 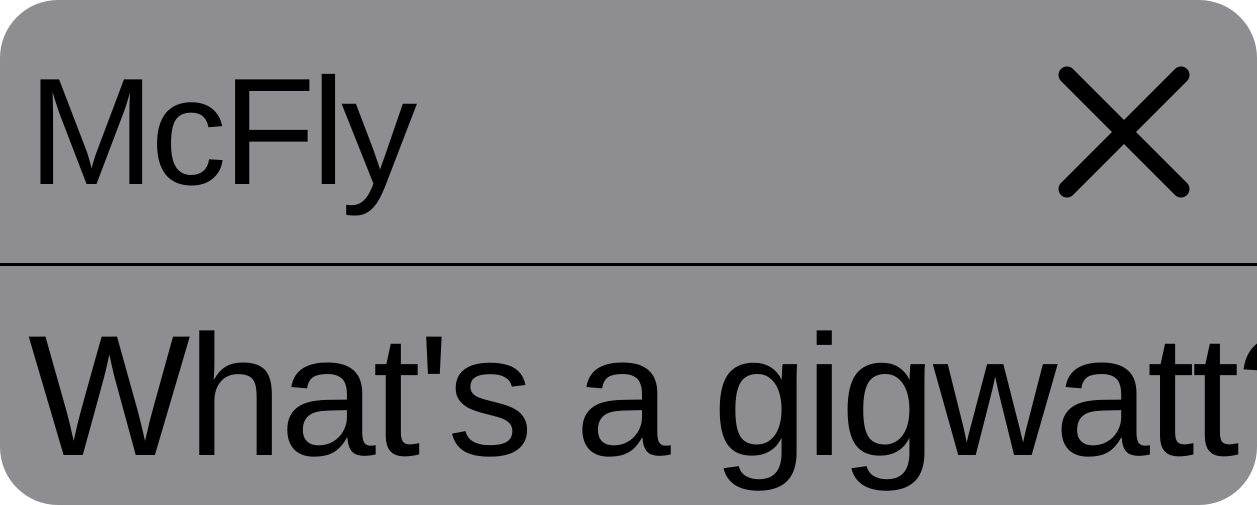 I want to click on close-icon, so click(x=1124, y=132).